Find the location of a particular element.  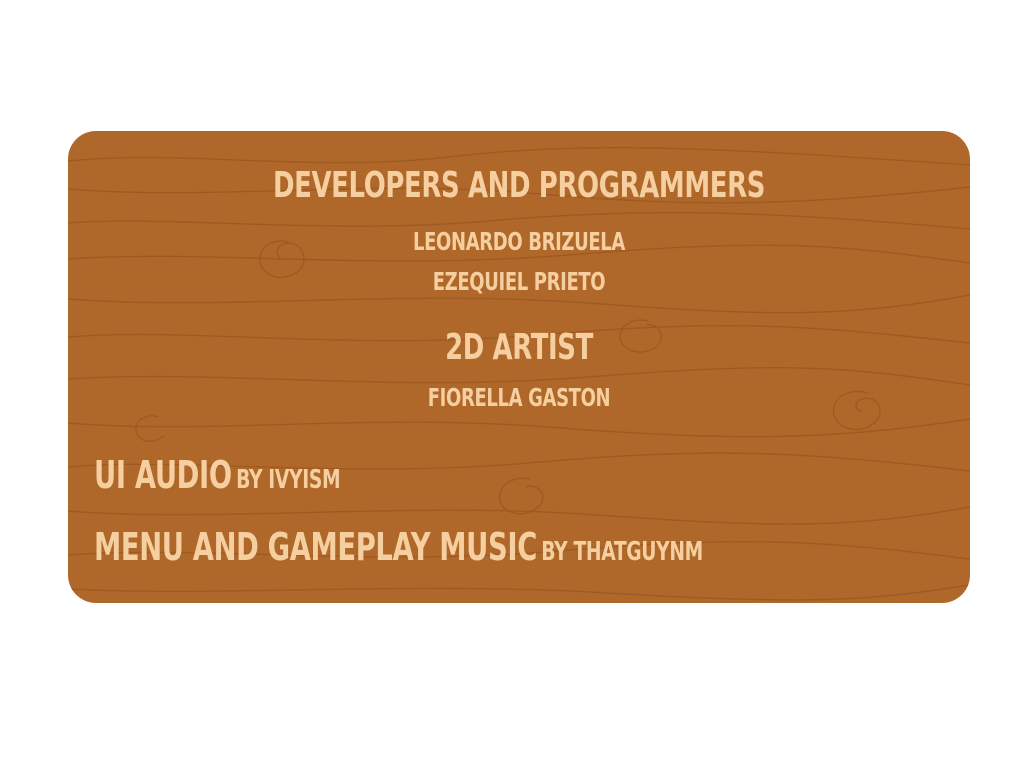

artist-heading: 2D Artist is located at coordinates (519, 347).